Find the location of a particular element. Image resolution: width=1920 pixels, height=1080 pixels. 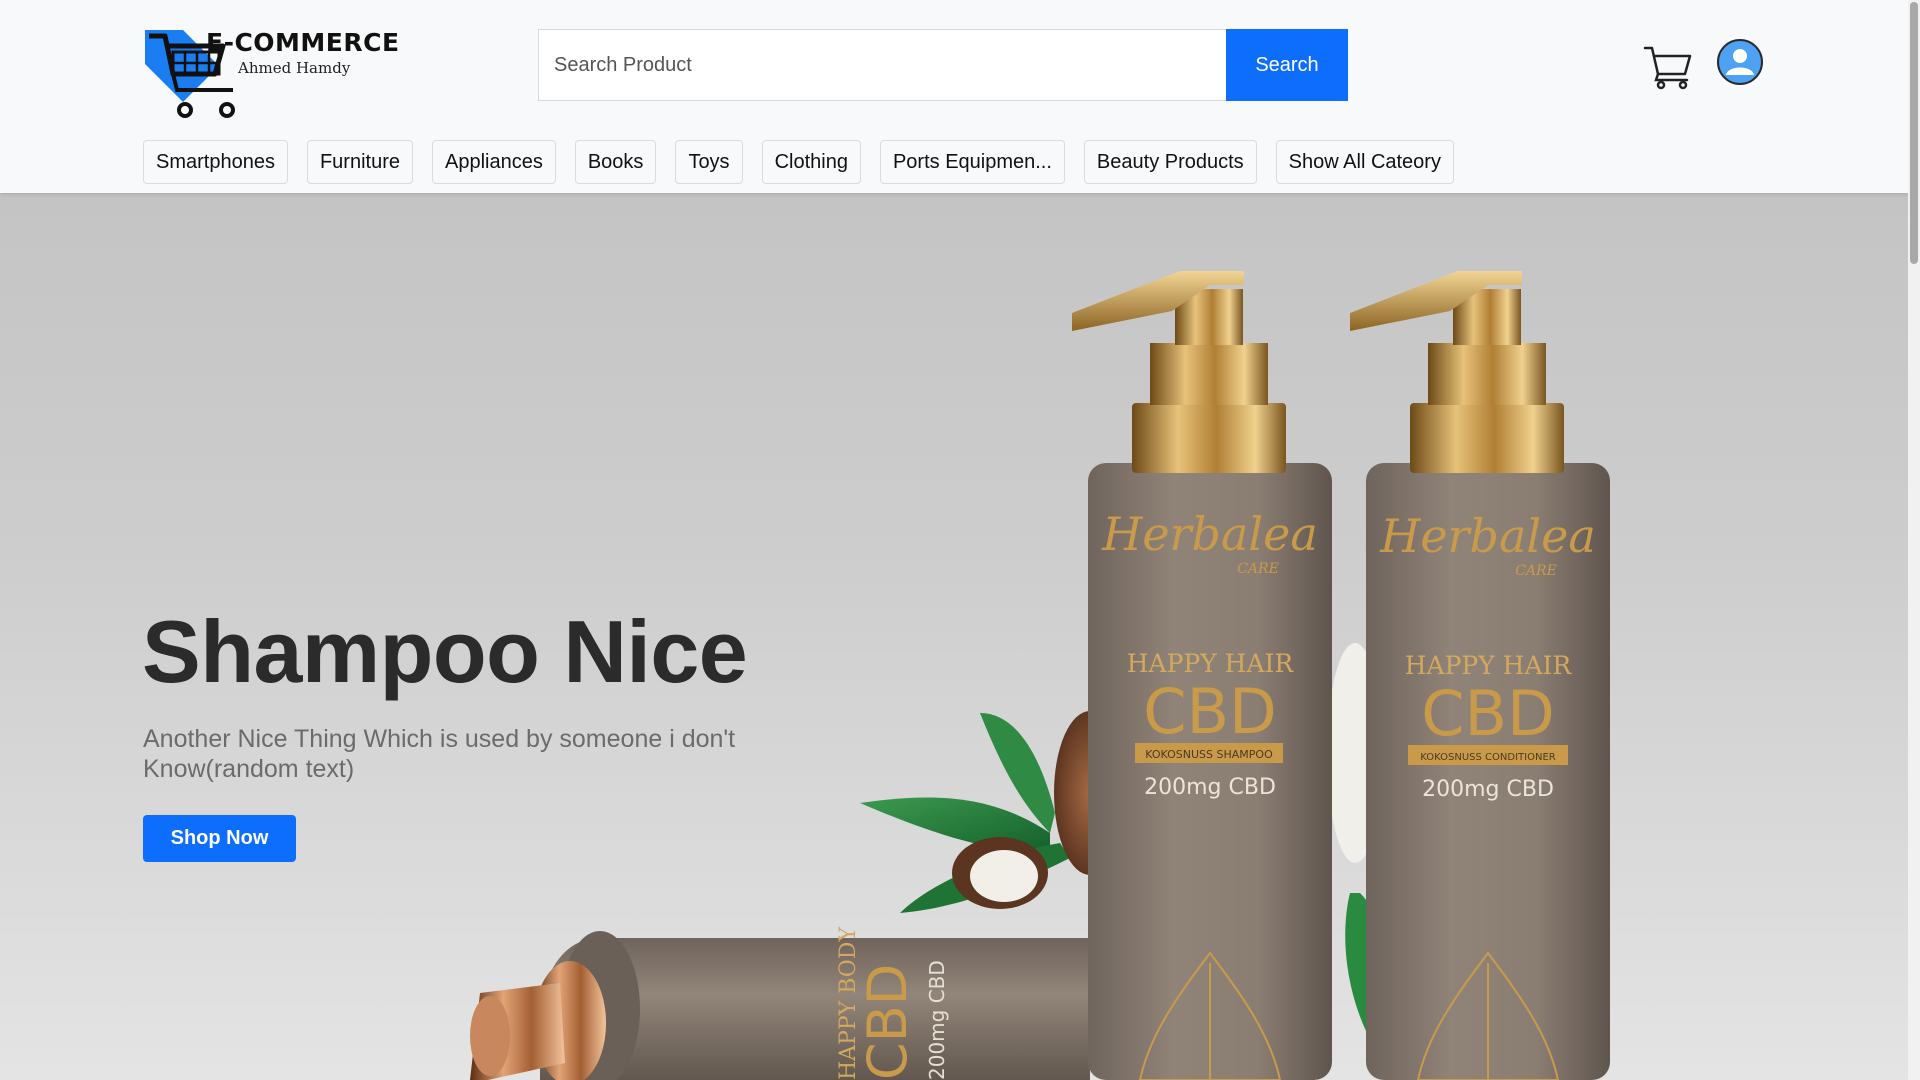

category-books: Books is located at coordinates (615, 162).